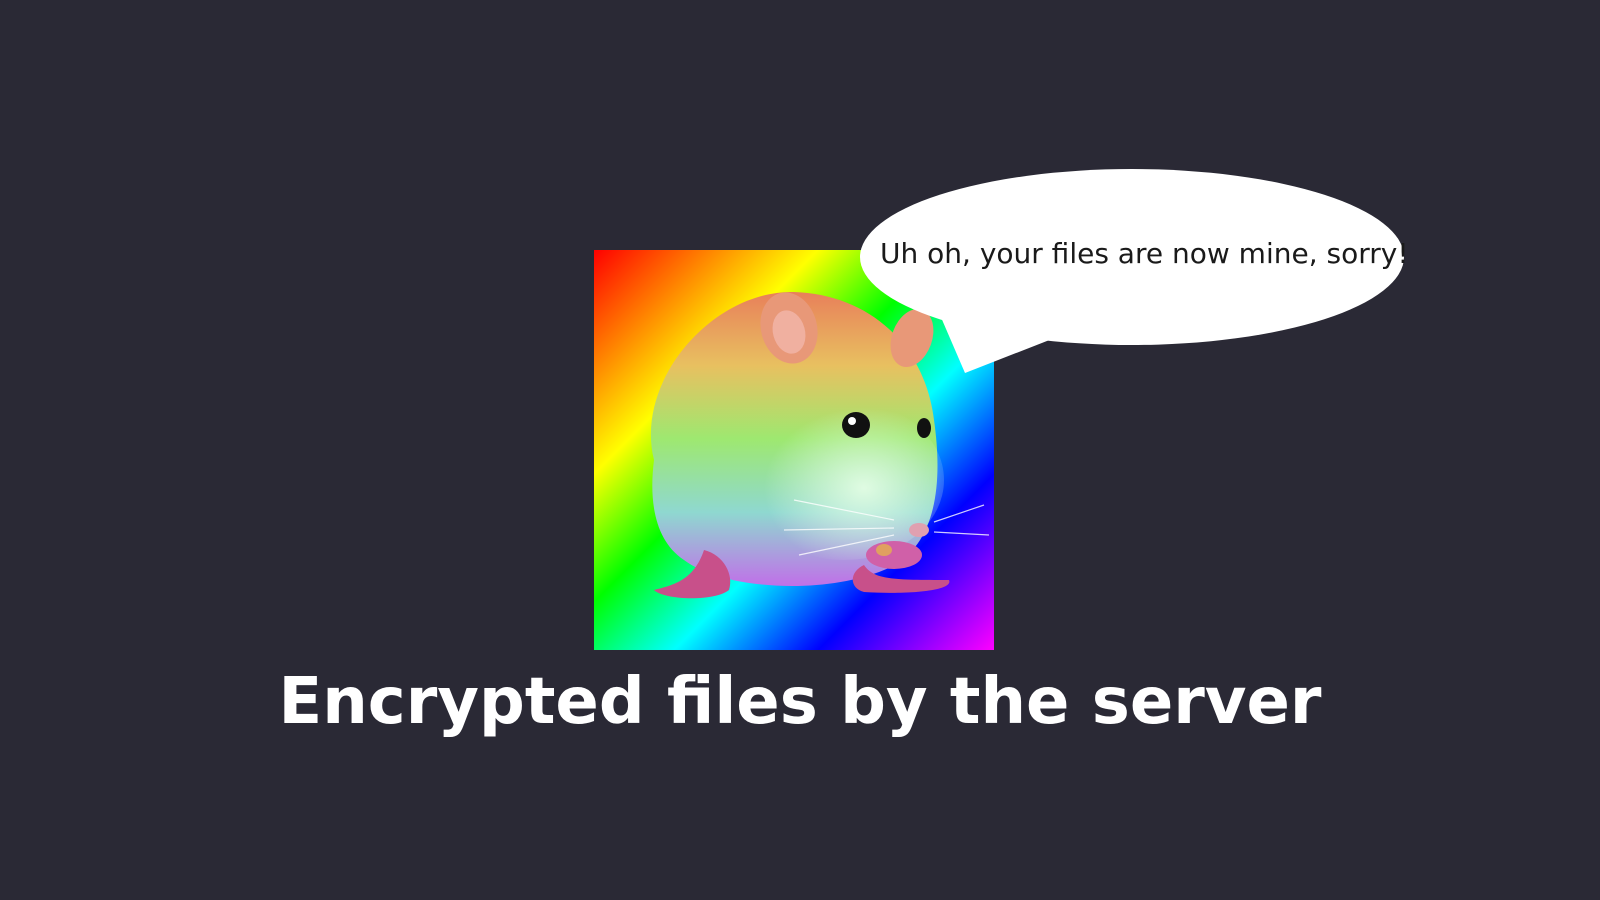  What do you see at coordinates (1130, 280) in the screenshot?
I see `speech-bubble: Uh oh, your files are now mine, sorry!` at bounding box center [1130, 280].